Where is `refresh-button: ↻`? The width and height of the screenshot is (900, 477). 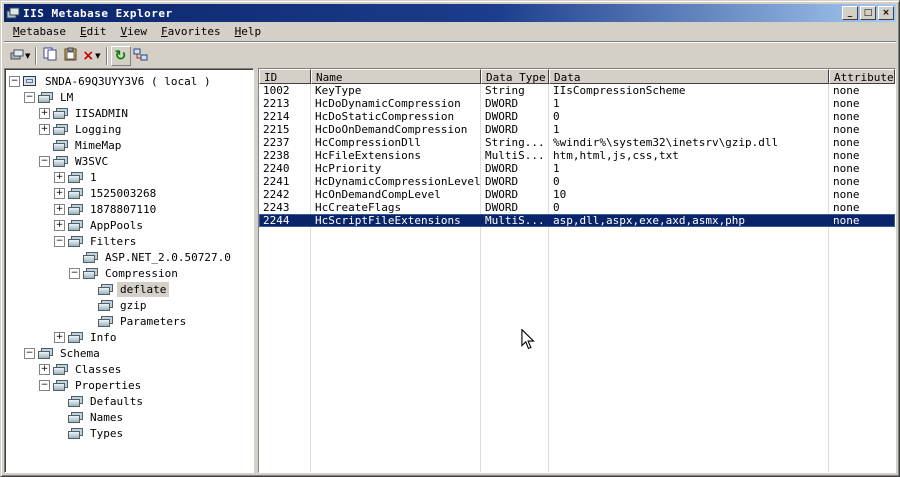
refresh-button: ↻ is located at coordinates (120, 55).